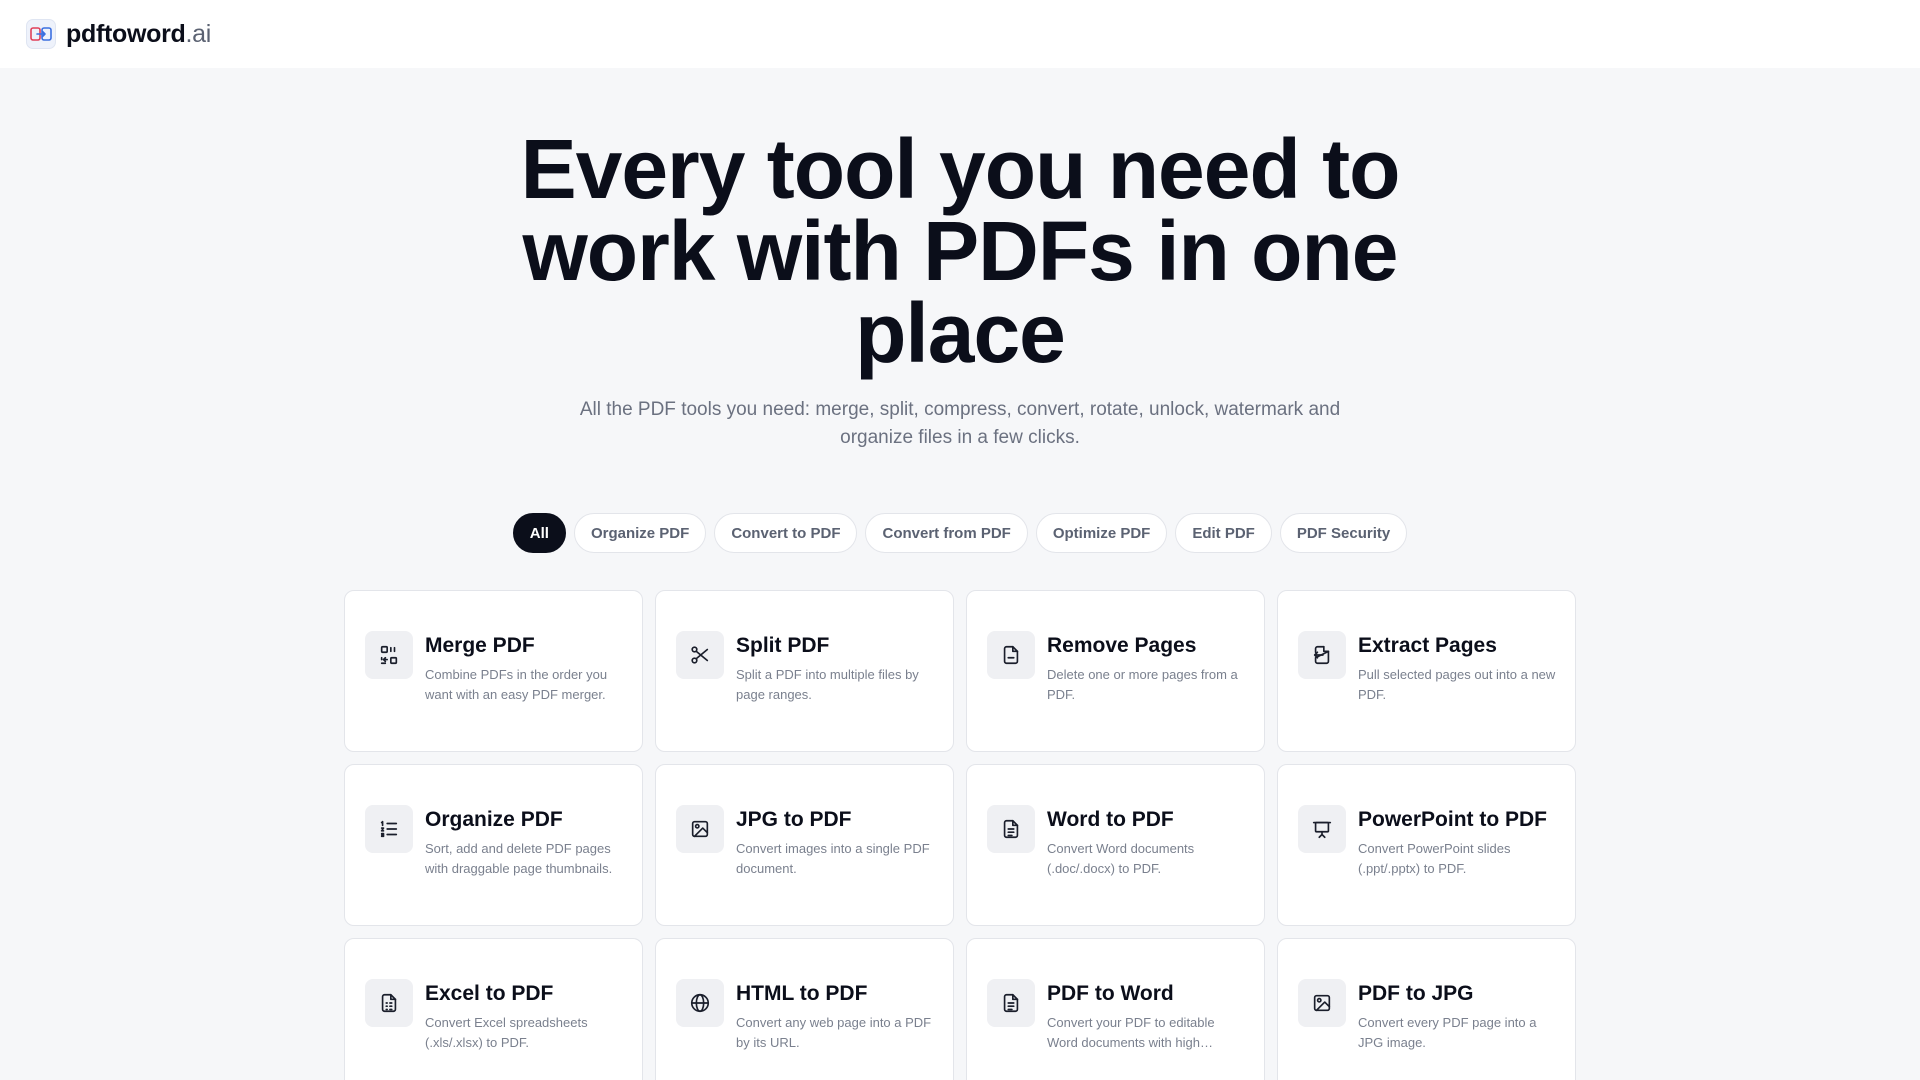 This screenshot has height=1080, width=1920. I want to click on filter-chip-convert-from-pdf: Convert from PDF, so click(946, 533).